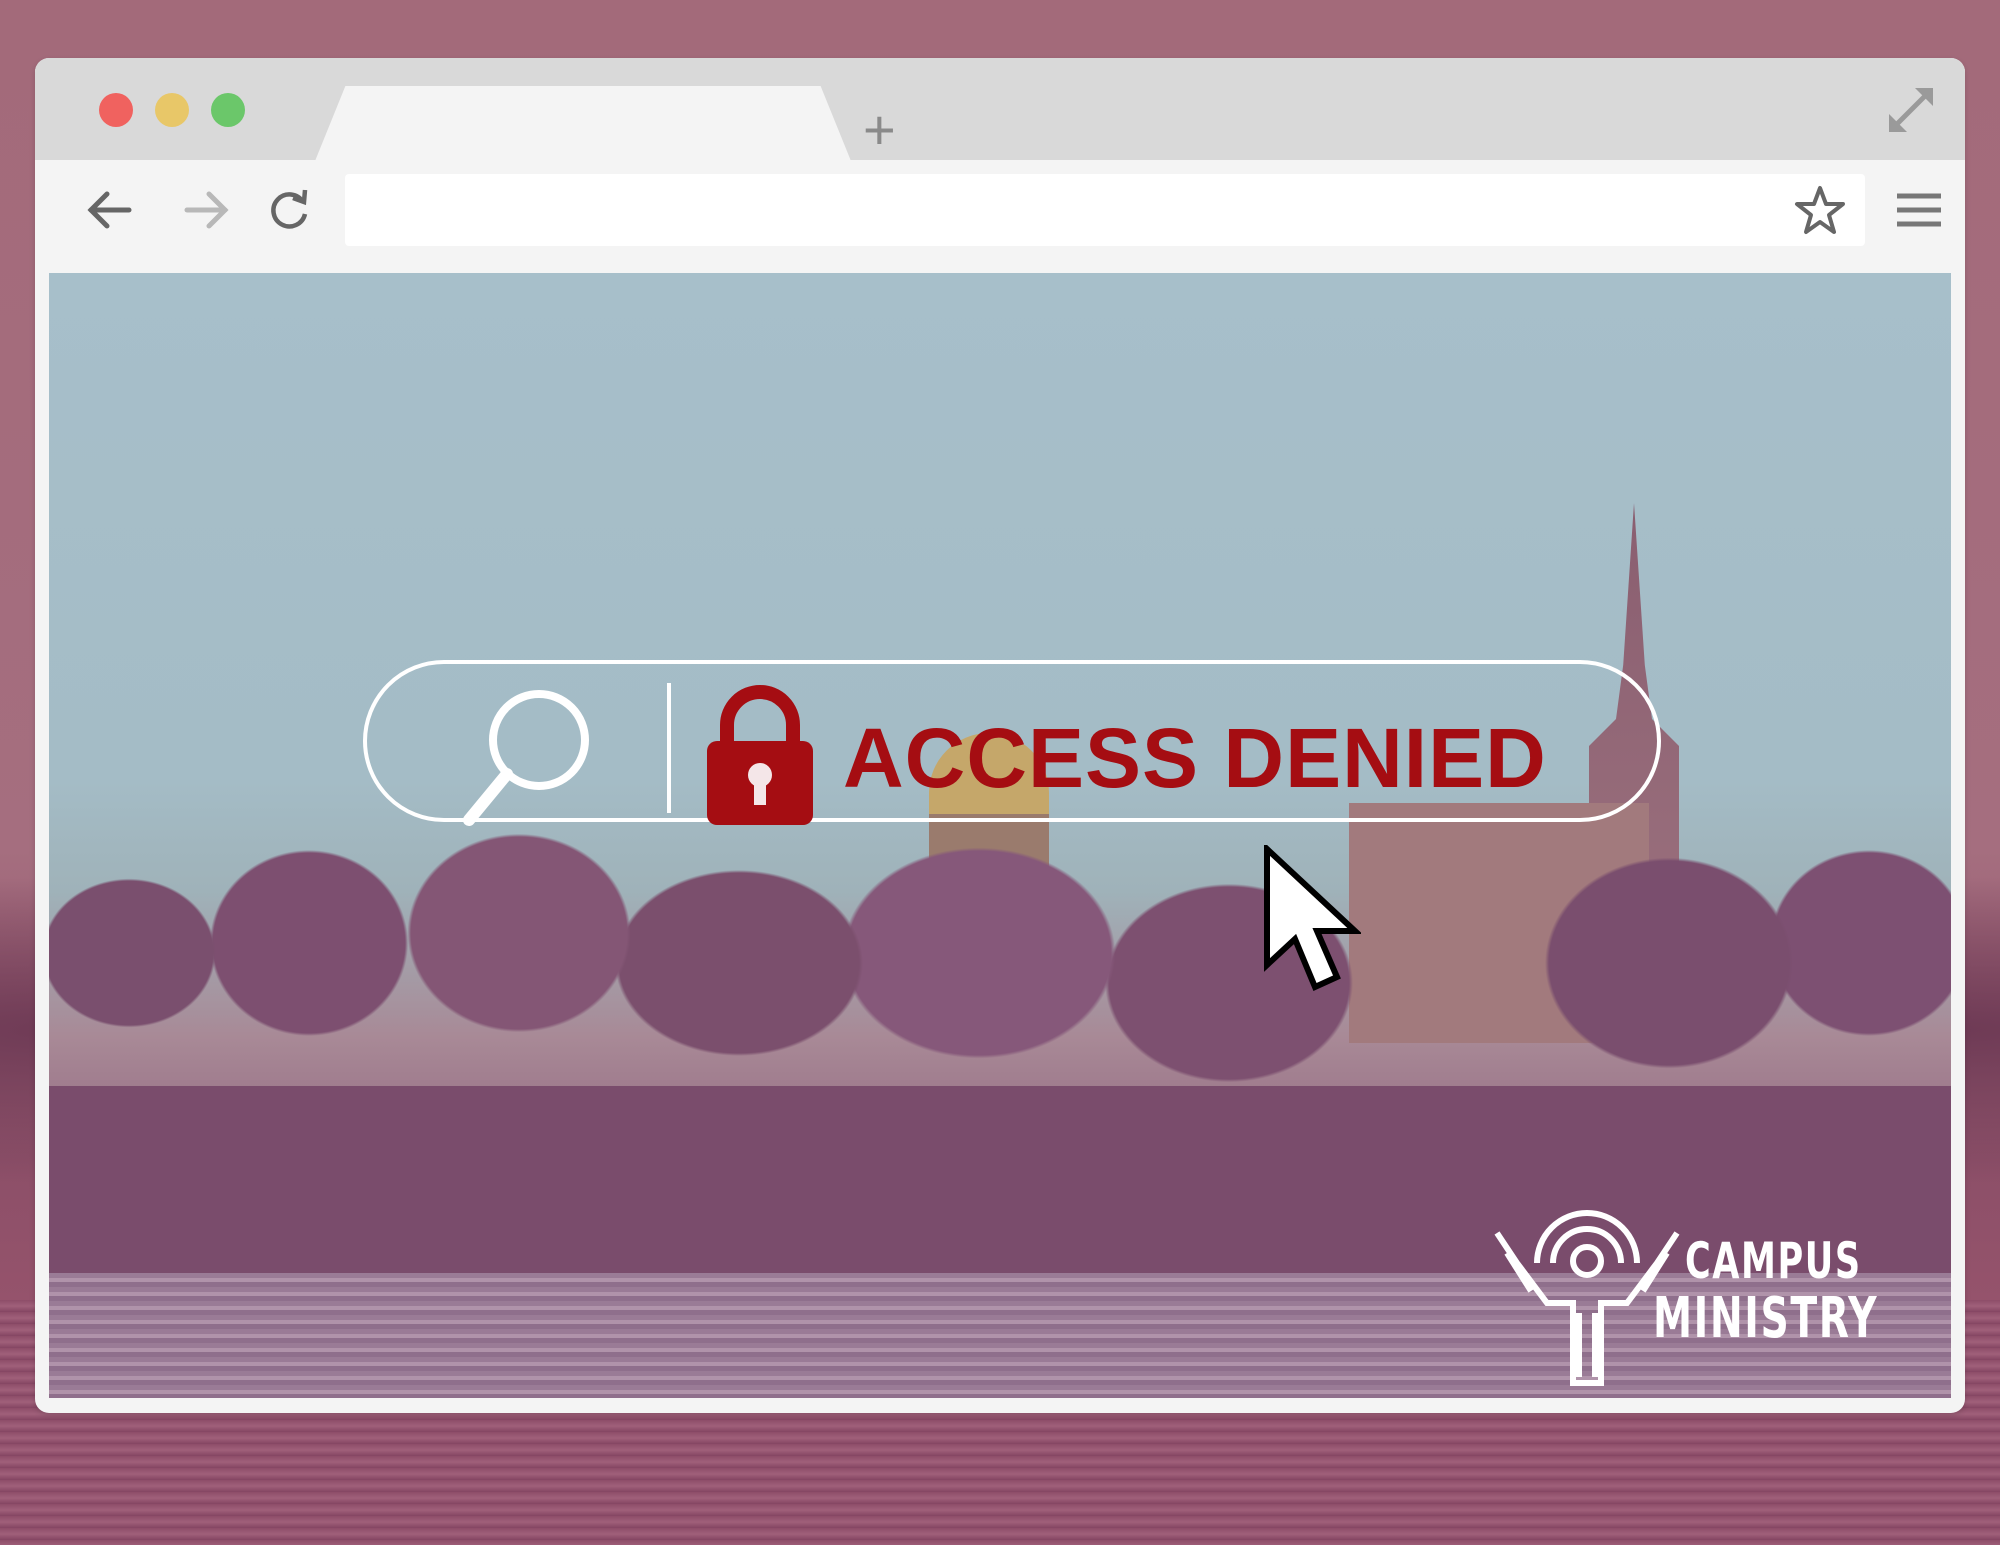 The width and height of the screenshot is (2000, 1545). What do you see at coordinates (1919, 210) in the screenshot?
I see `hamburger-menu-icon` at bounding box center [1919, 210].